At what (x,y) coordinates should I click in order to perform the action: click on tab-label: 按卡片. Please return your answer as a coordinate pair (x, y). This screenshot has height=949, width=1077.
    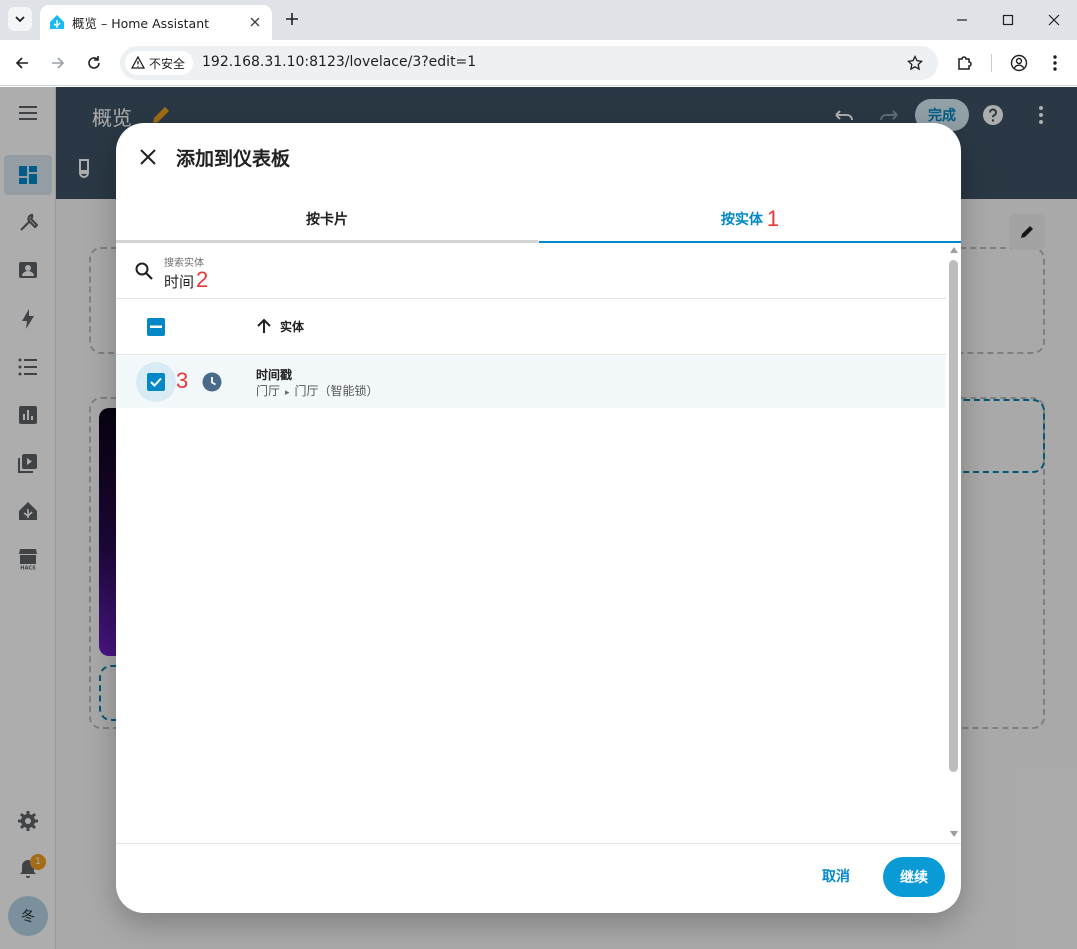
    Looking at the image, I should click on (327, 220).